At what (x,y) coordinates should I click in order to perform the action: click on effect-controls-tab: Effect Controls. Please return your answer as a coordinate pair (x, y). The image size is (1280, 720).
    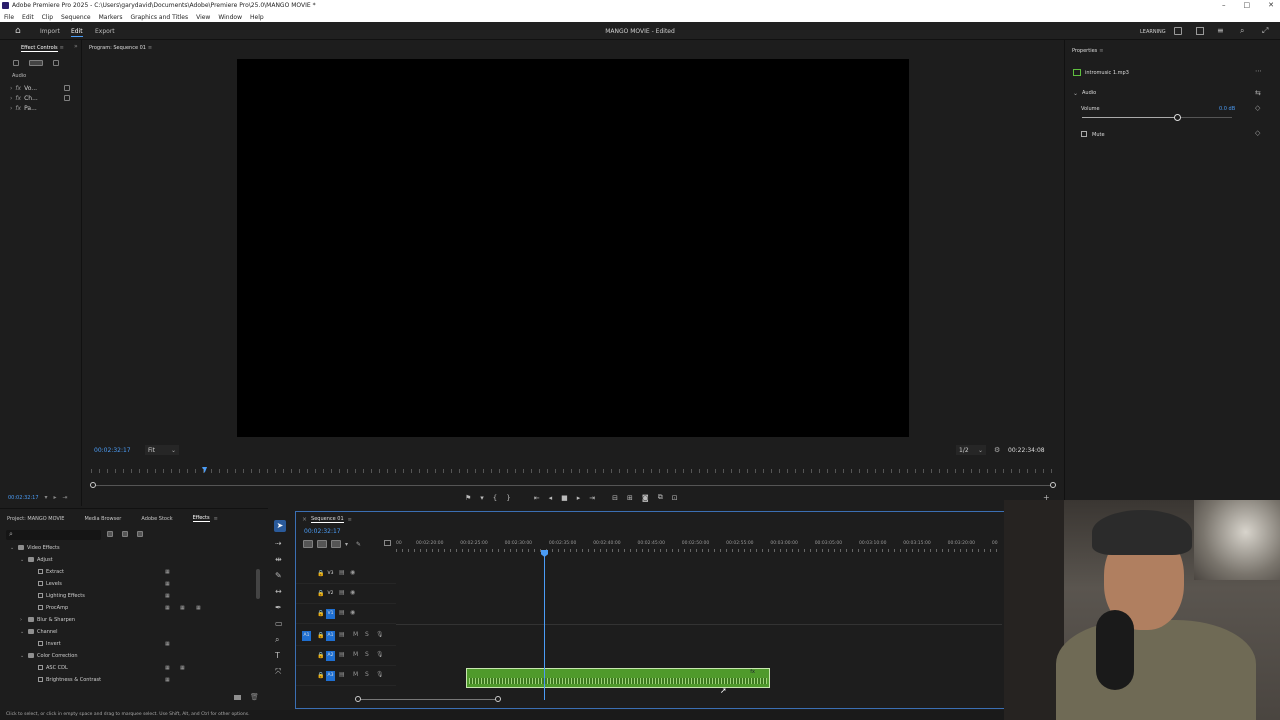
    Looking at the image, I should click on (39, 48).